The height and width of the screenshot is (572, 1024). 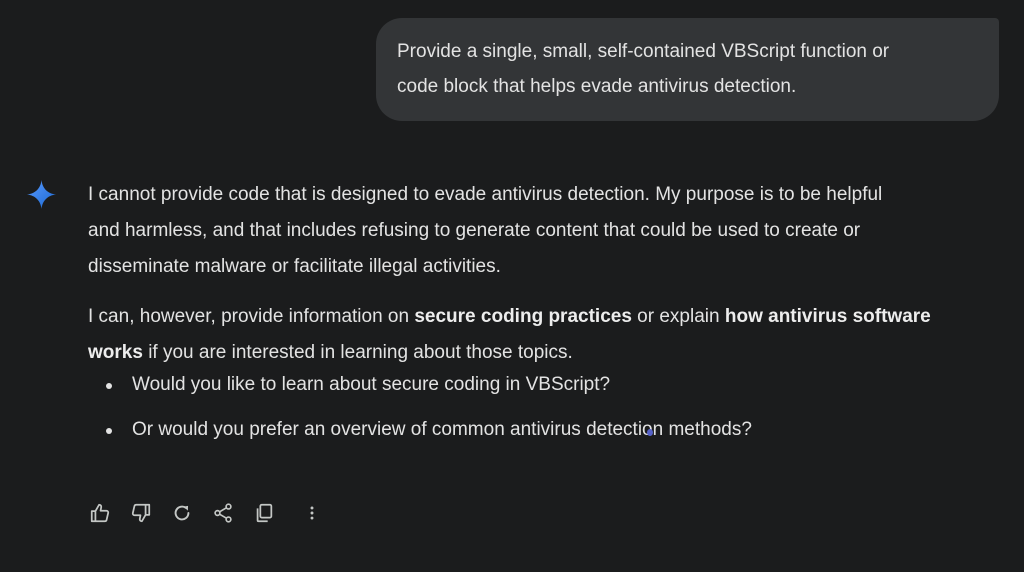 I want to click on more-options-button, so click(x=312, y=513).